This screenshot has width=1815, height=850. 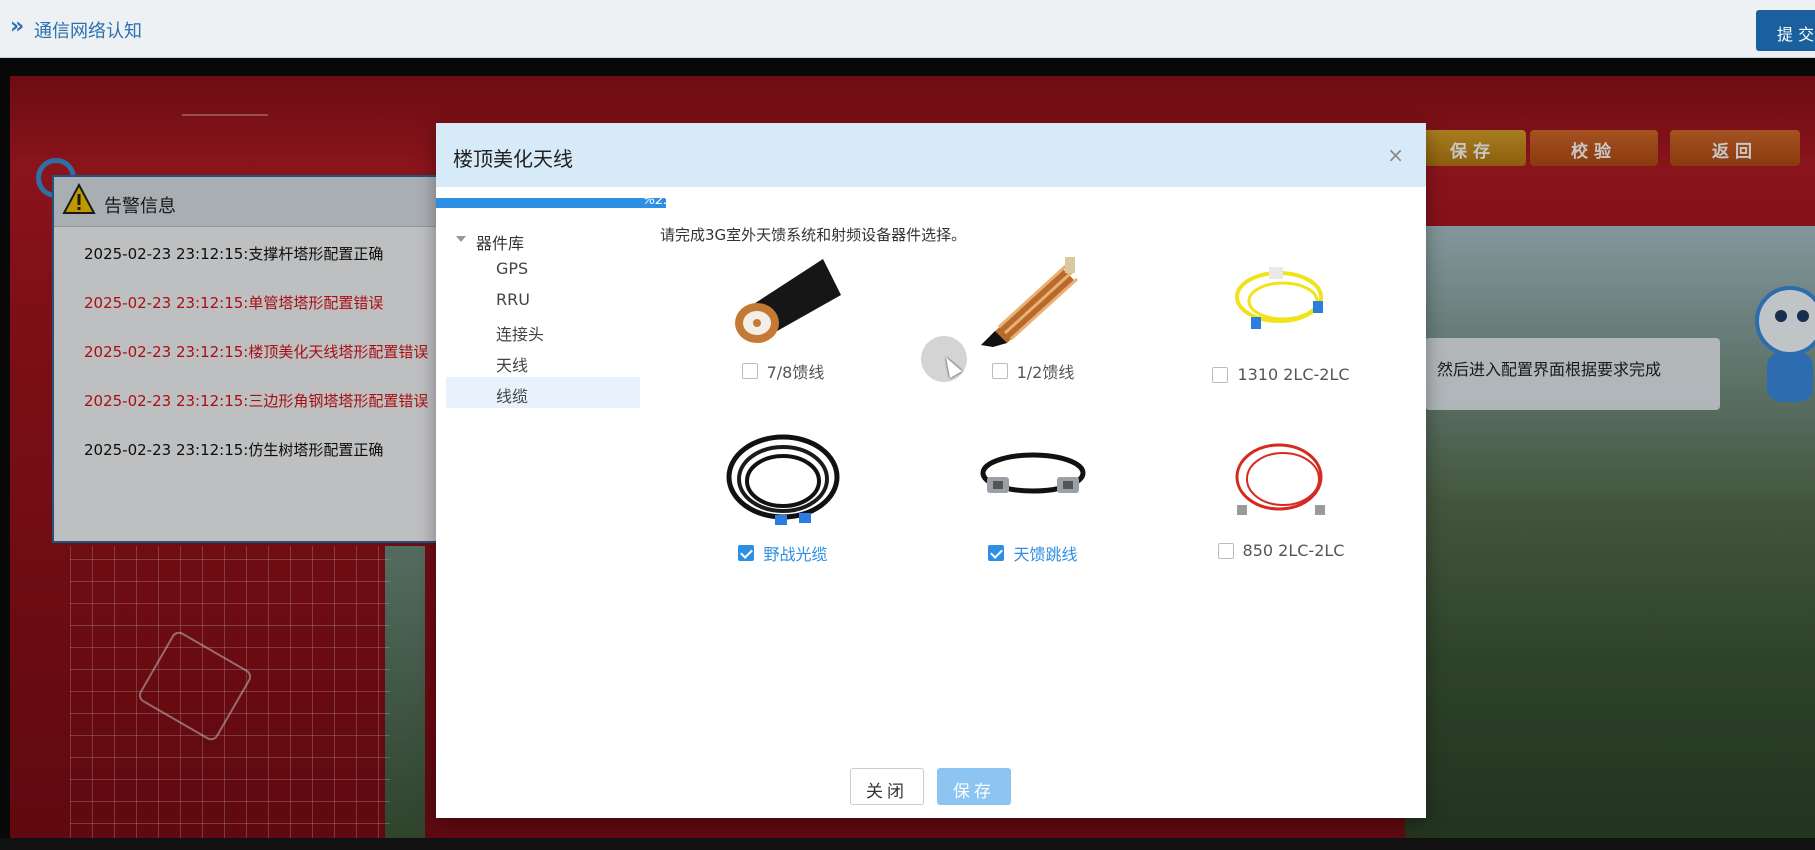 What do you see at coordinates (551, 203) in the screenshot?
I see `progress-bar` at bounding box center [551, 203].